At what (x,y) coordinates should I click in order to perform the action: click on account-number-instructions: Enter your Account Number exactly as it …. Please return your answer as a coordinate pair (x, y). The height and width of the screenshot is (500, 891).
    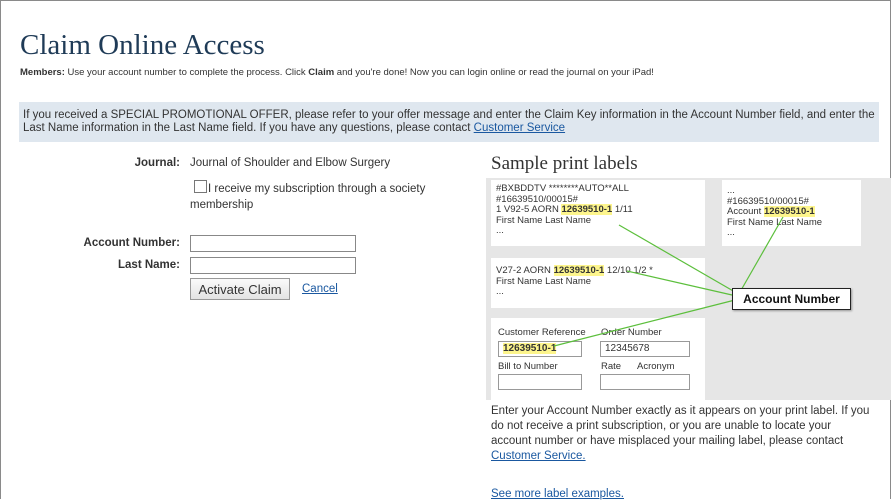
    Looking at the image, I should click on (681, 434).